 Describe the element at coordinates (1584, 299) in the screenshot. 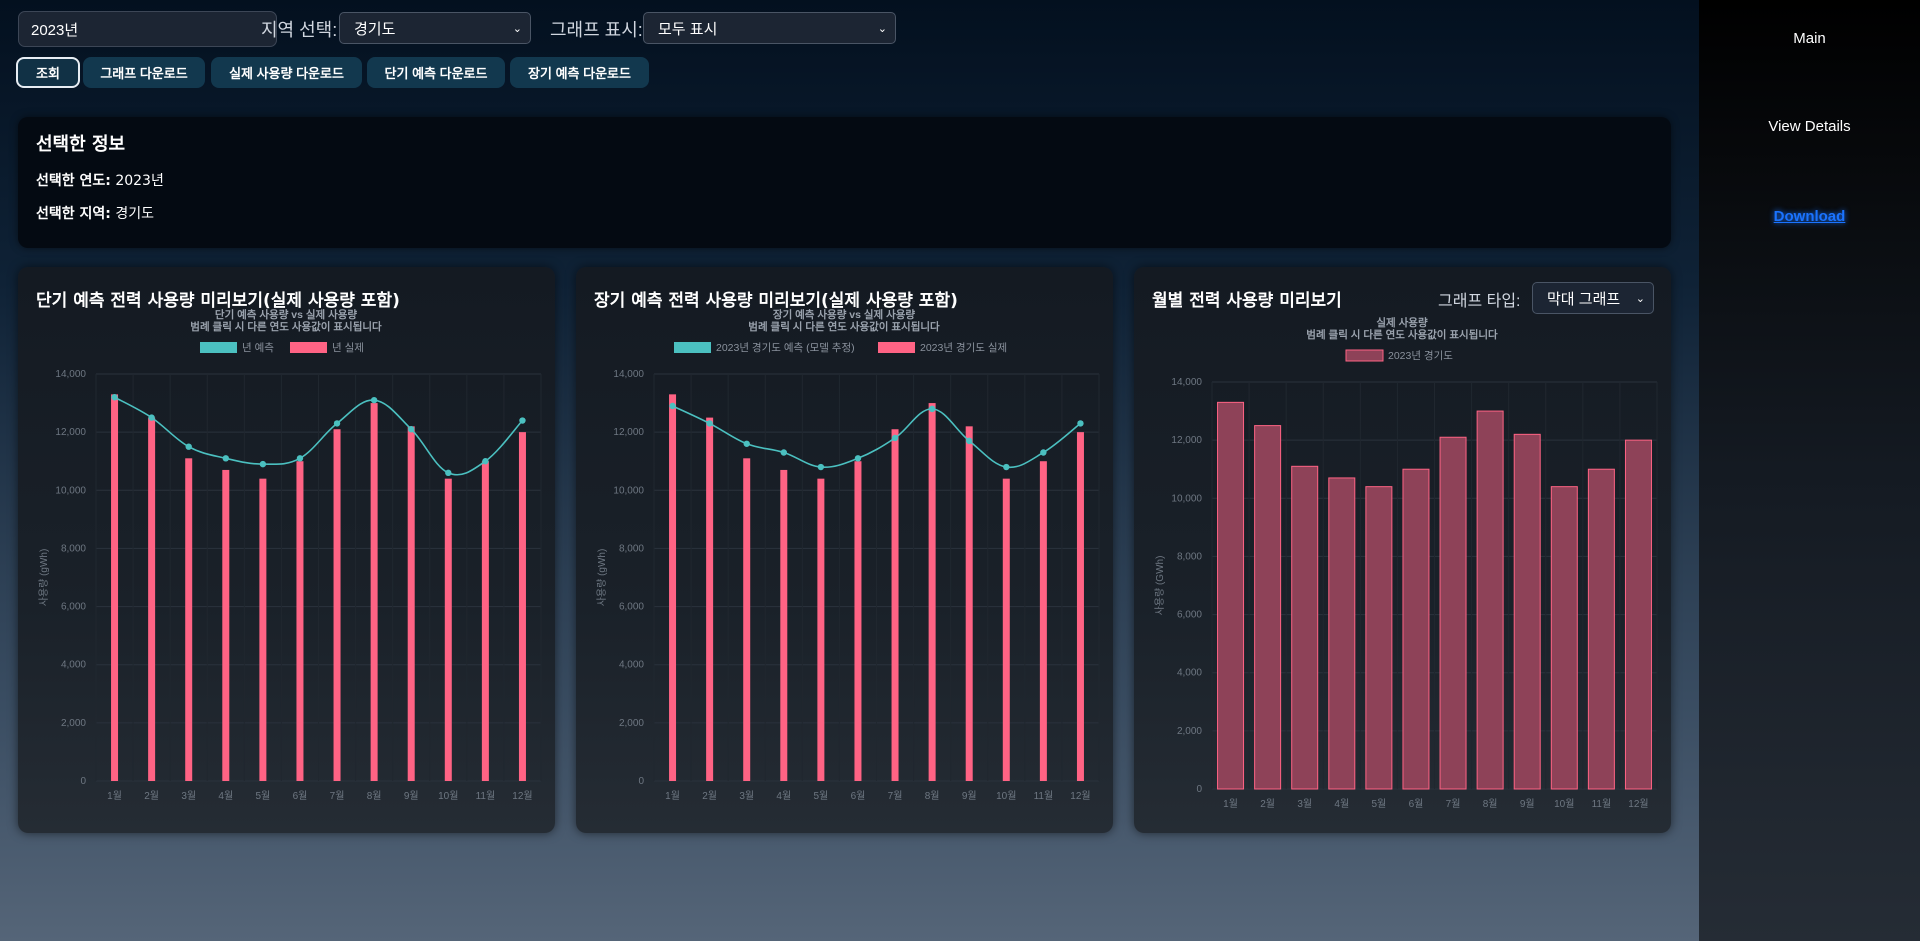

I see `graph-type-value: 막대 그래프` at that location.